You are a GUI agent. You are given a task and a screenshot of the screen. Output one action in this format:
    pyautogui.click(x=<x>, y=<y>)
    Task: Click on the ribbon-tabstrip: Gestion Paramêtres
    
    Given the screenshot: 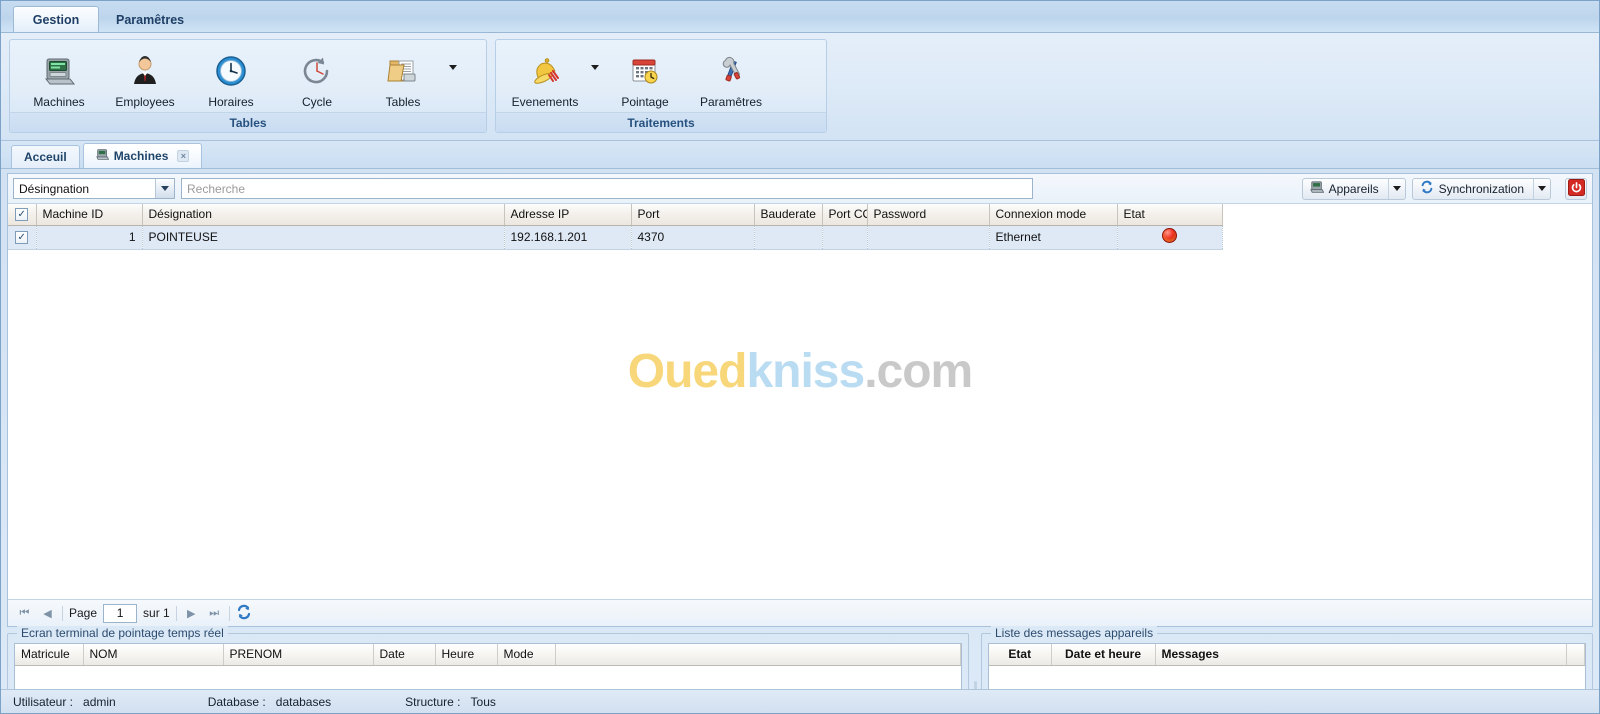 What is the action you would take?
    pyautogui.click(x=800, y=17)
    